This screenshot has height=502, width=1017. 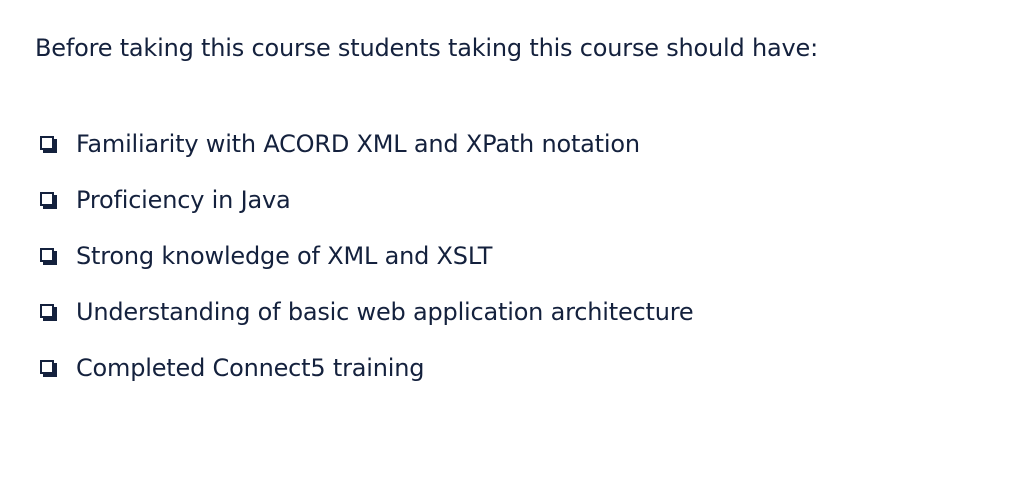 I want to click on list-item-label: Completed Connect5 training, so click(x=250, y=368).